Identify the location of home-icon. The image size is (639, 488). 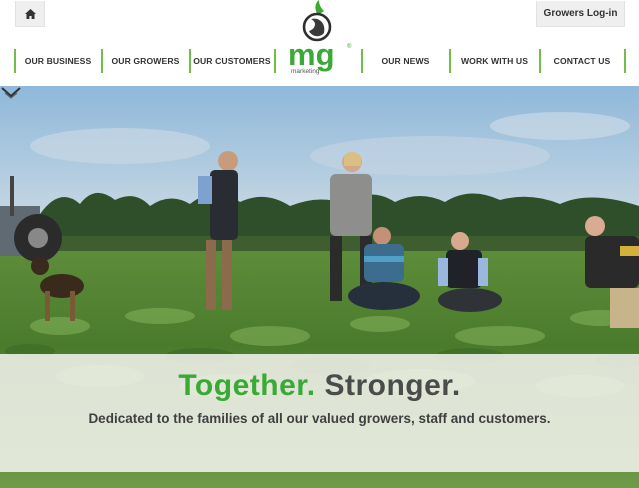
(30, 13).